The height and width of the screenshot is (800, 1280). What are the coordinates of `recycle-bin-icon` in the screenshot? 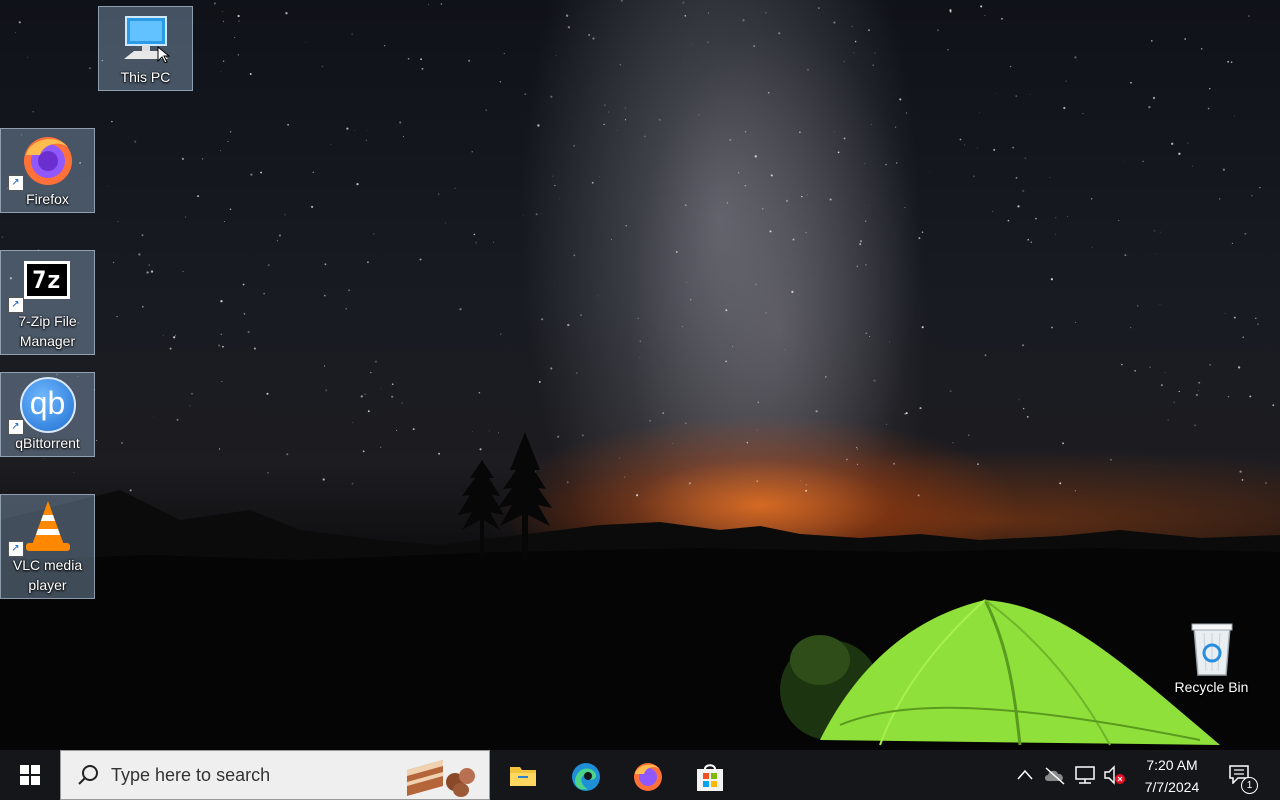 It's located at (1212, 649).